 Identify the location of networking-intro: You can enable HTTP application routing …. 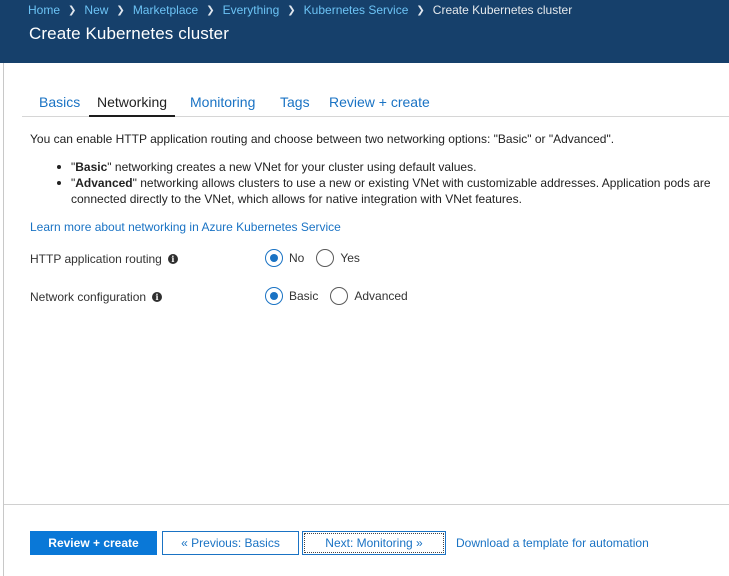
(322, 139).